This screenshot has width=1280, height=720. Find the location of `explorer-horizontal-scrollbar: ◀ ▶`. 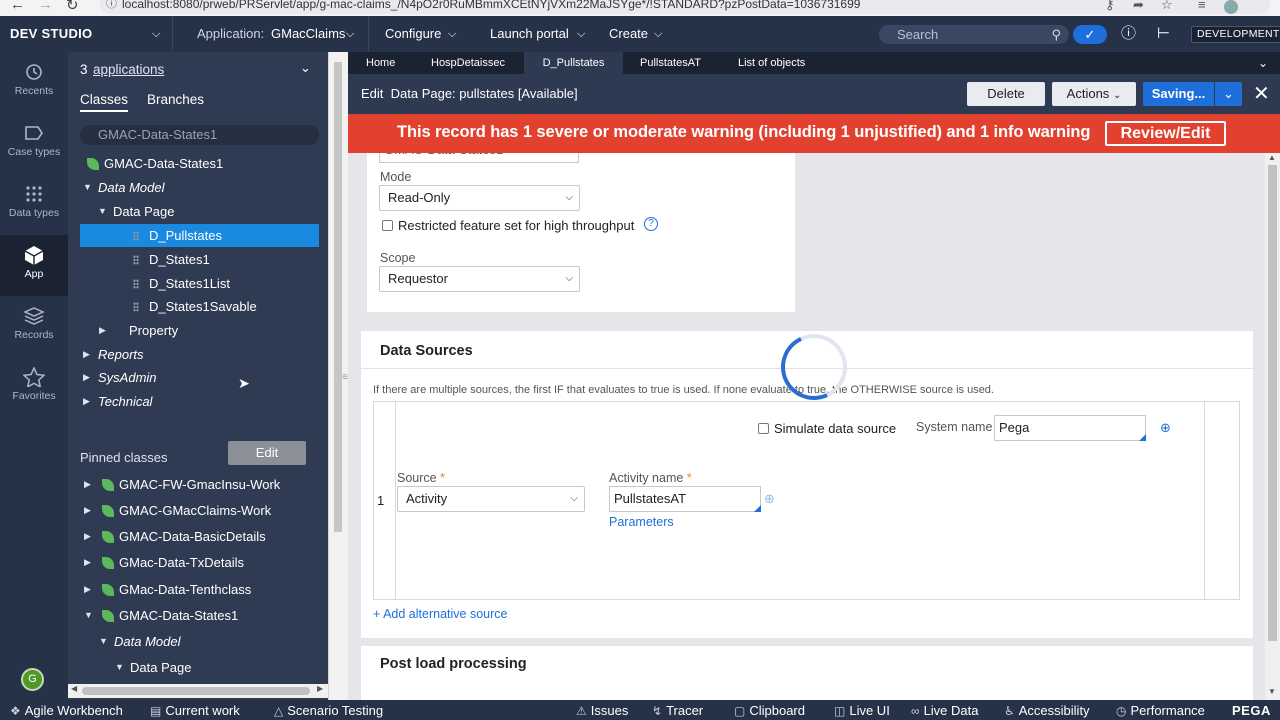

explorer-horizontal-scrollbar: ◀ ▶ is located at coordinates (198, 691).